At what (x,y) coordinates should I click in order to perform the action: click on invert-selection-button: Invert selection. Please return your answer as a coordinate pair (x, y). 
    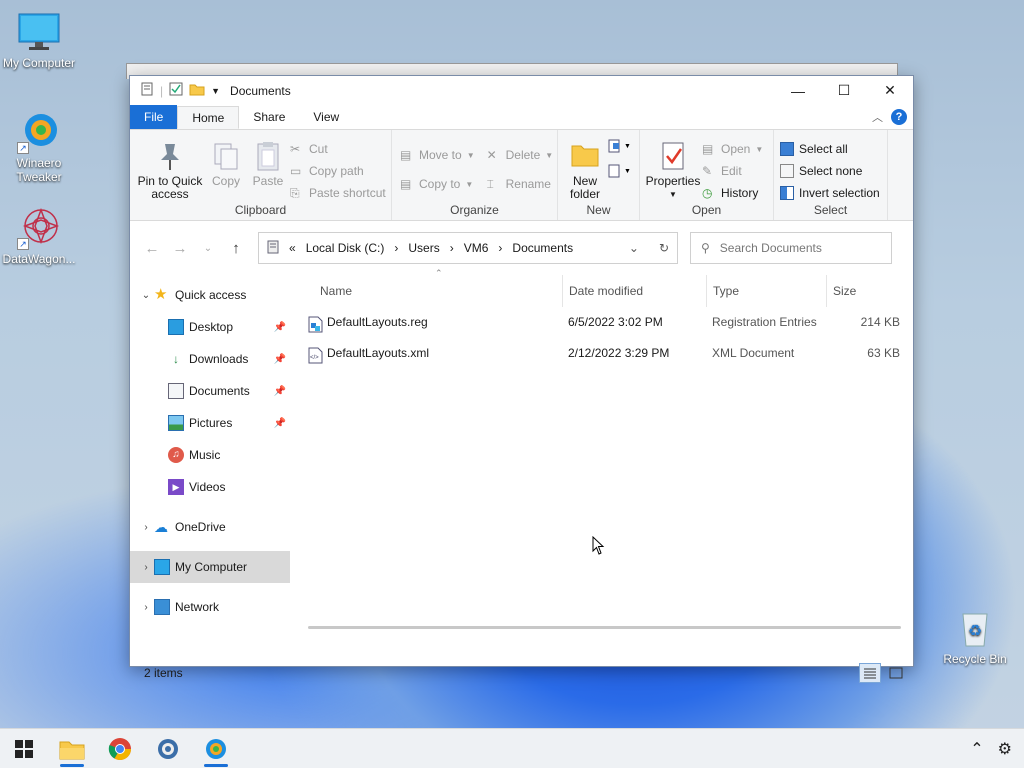
    Looking at the image, I should click on (830, 193).